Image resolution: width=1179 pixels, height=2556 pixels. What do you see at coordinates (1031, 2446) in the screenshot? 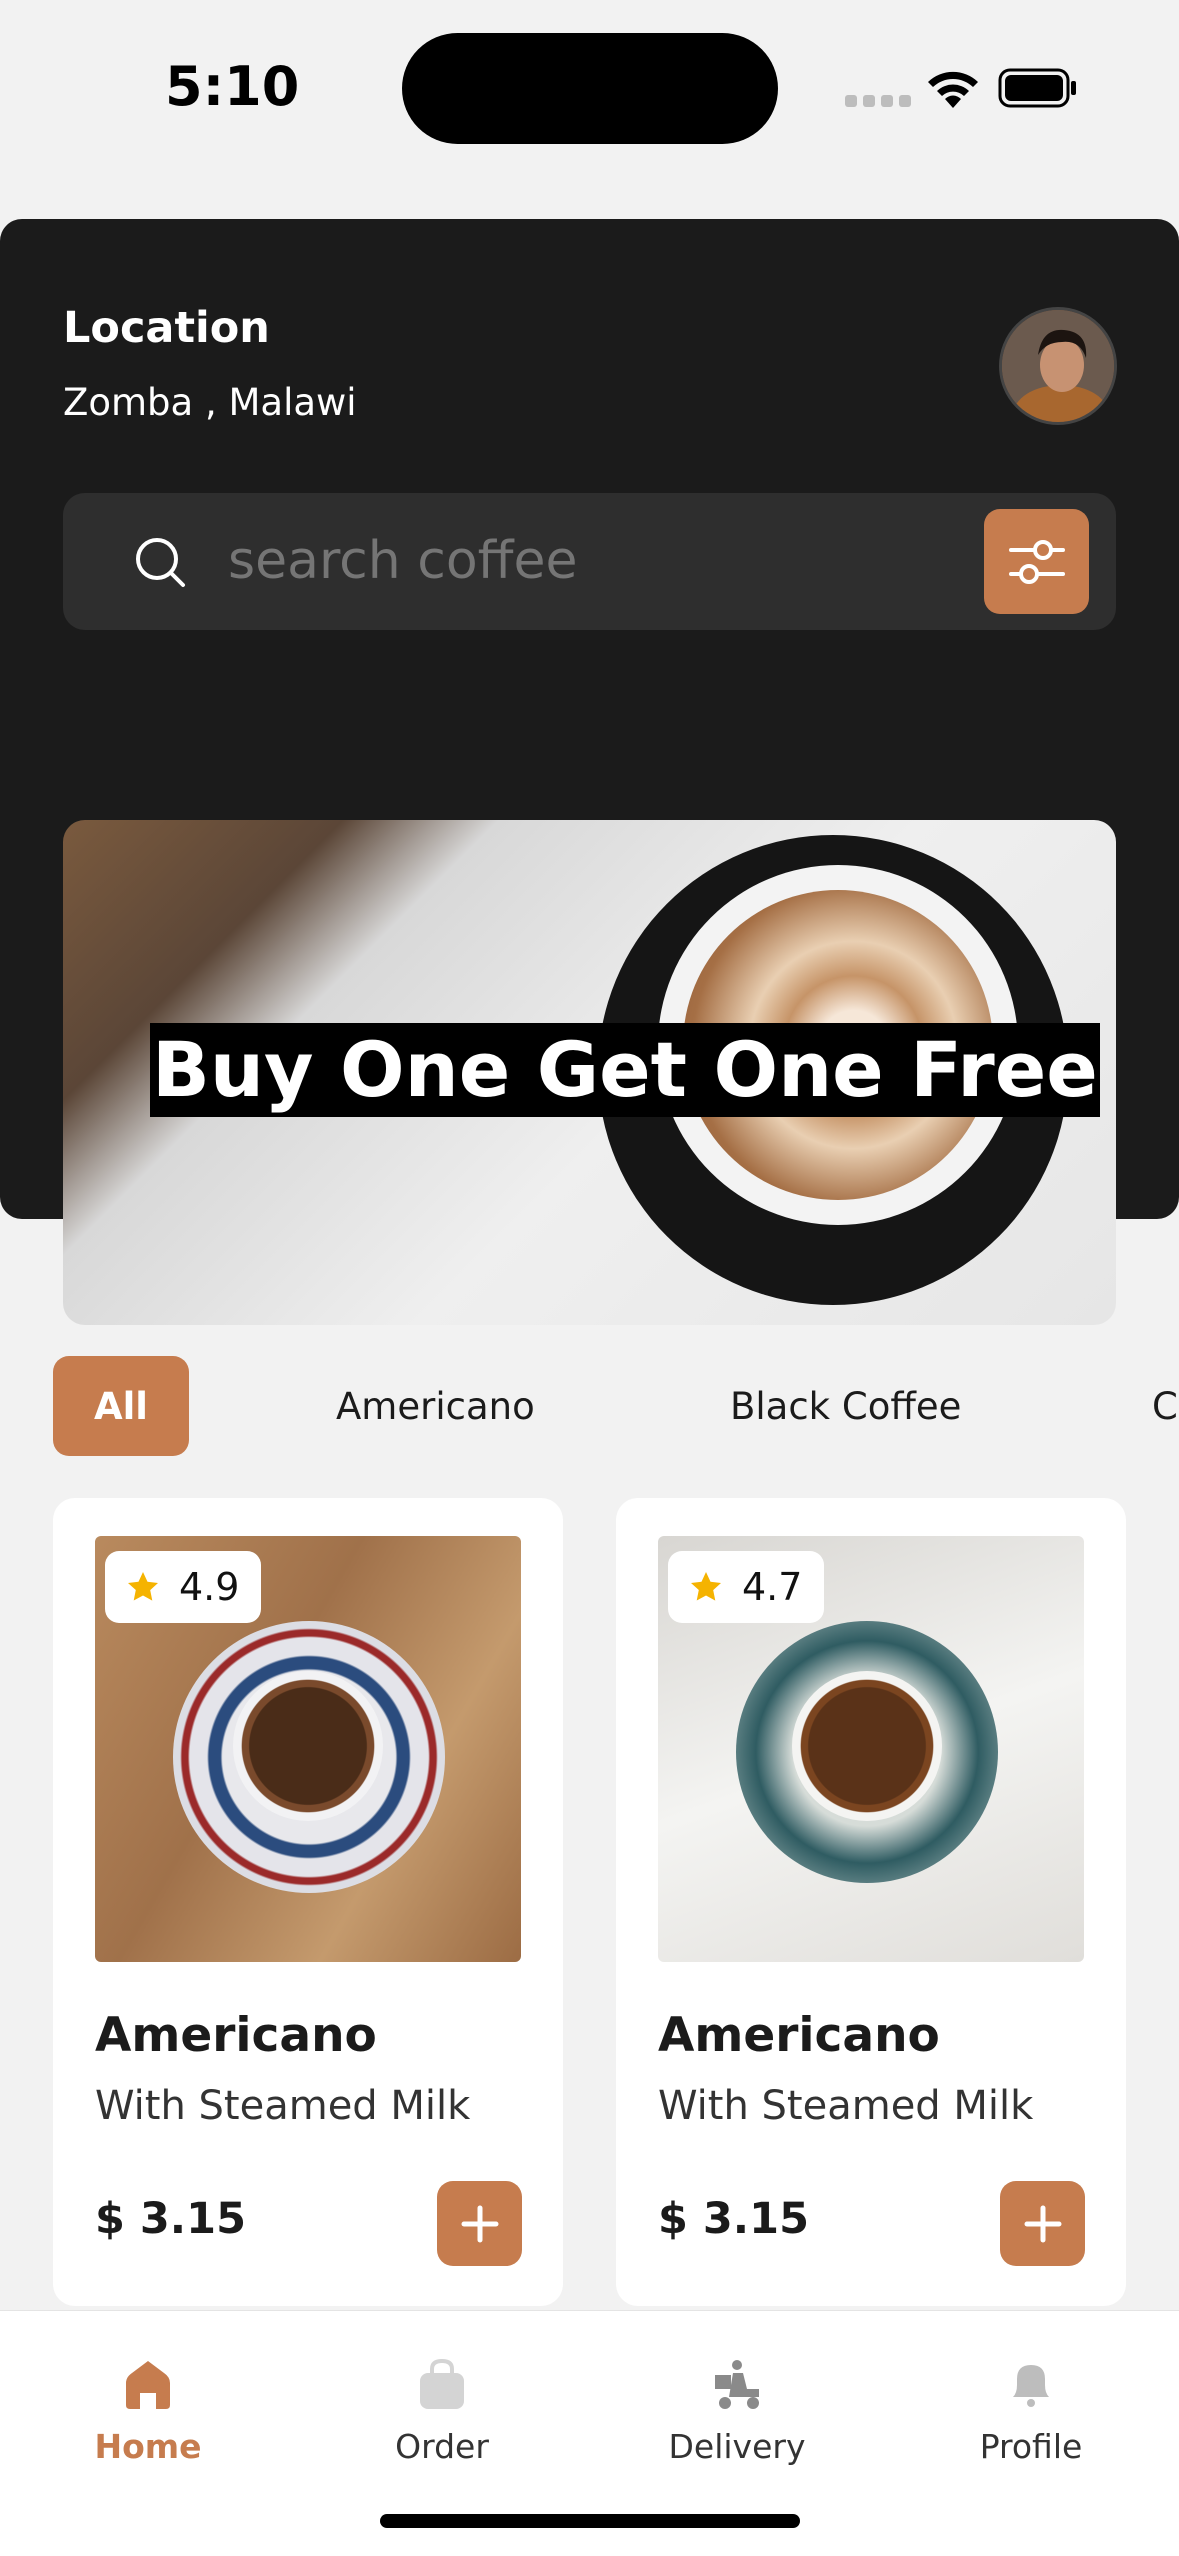
I see `tab-label: Profile` at bounding box center [1031, 2446].